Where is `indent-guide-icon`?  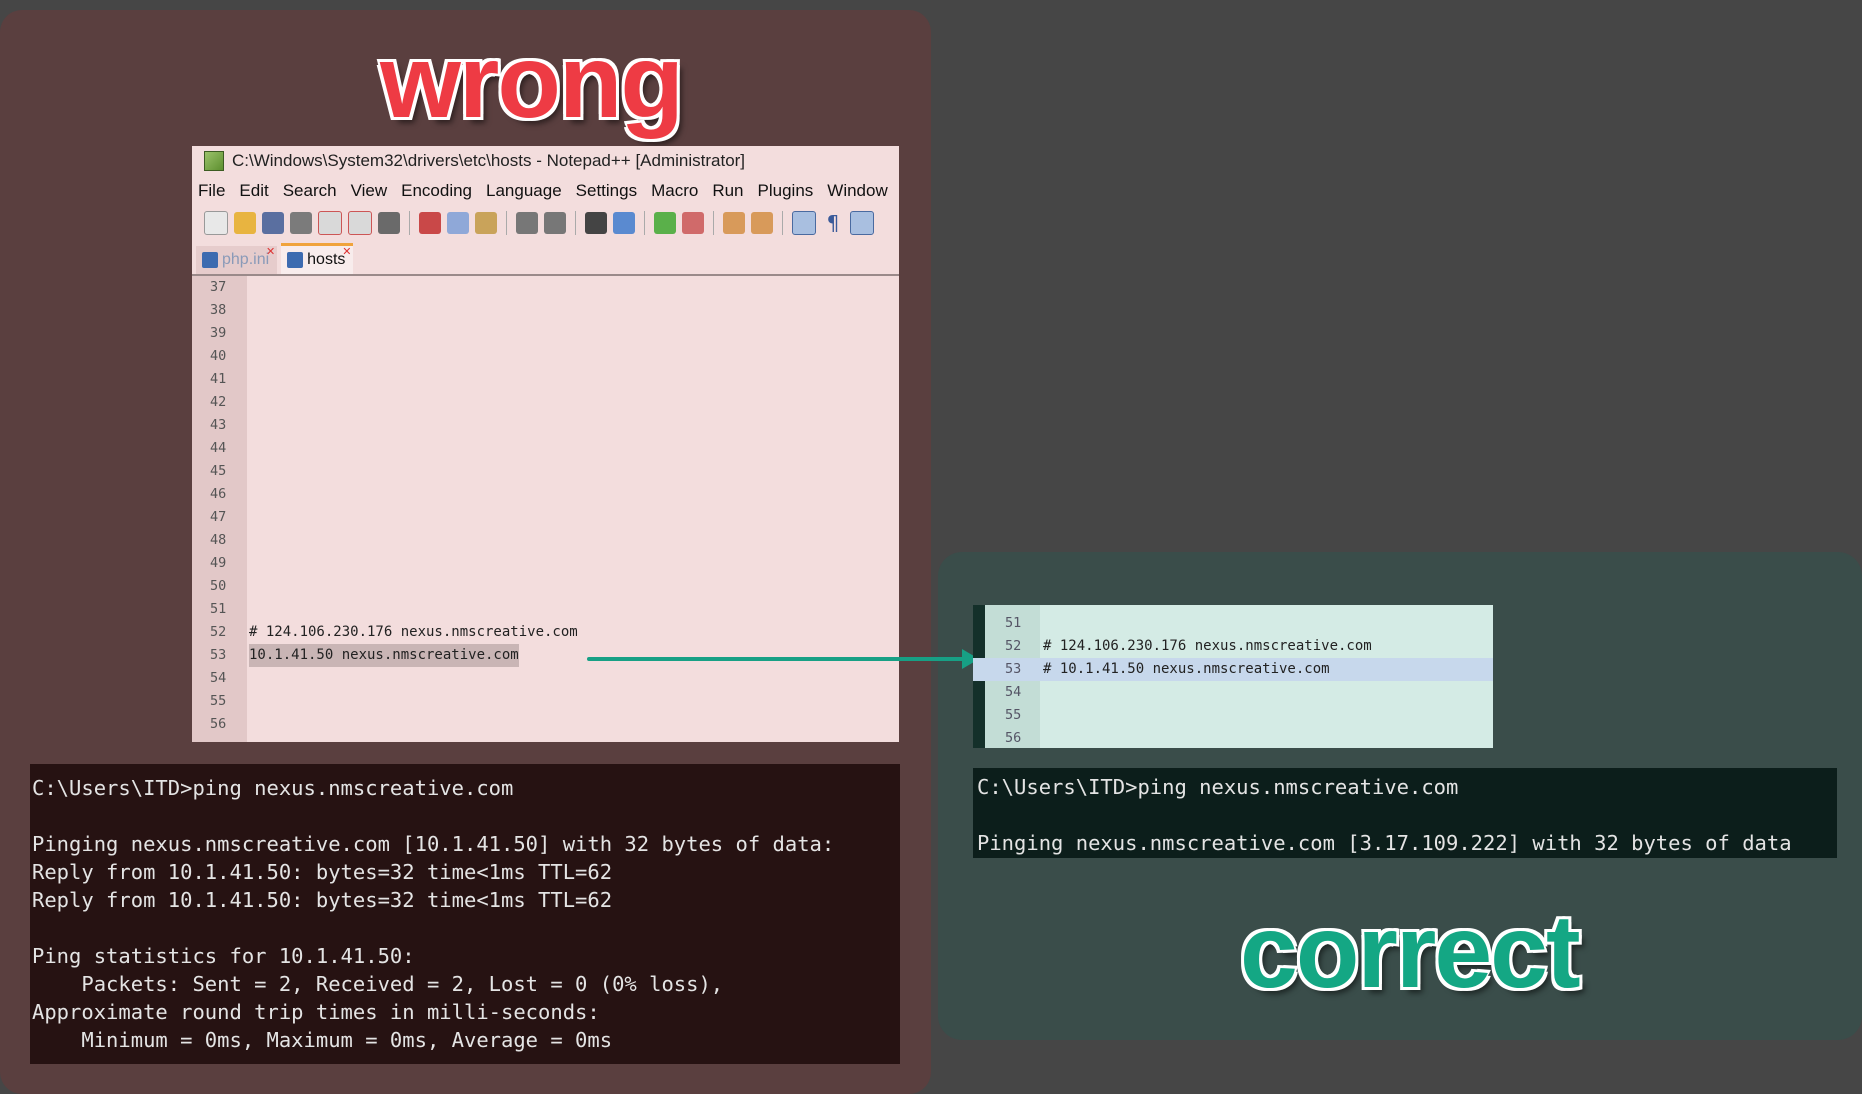 indent-guide-icon is located at coordinates (862, 223).